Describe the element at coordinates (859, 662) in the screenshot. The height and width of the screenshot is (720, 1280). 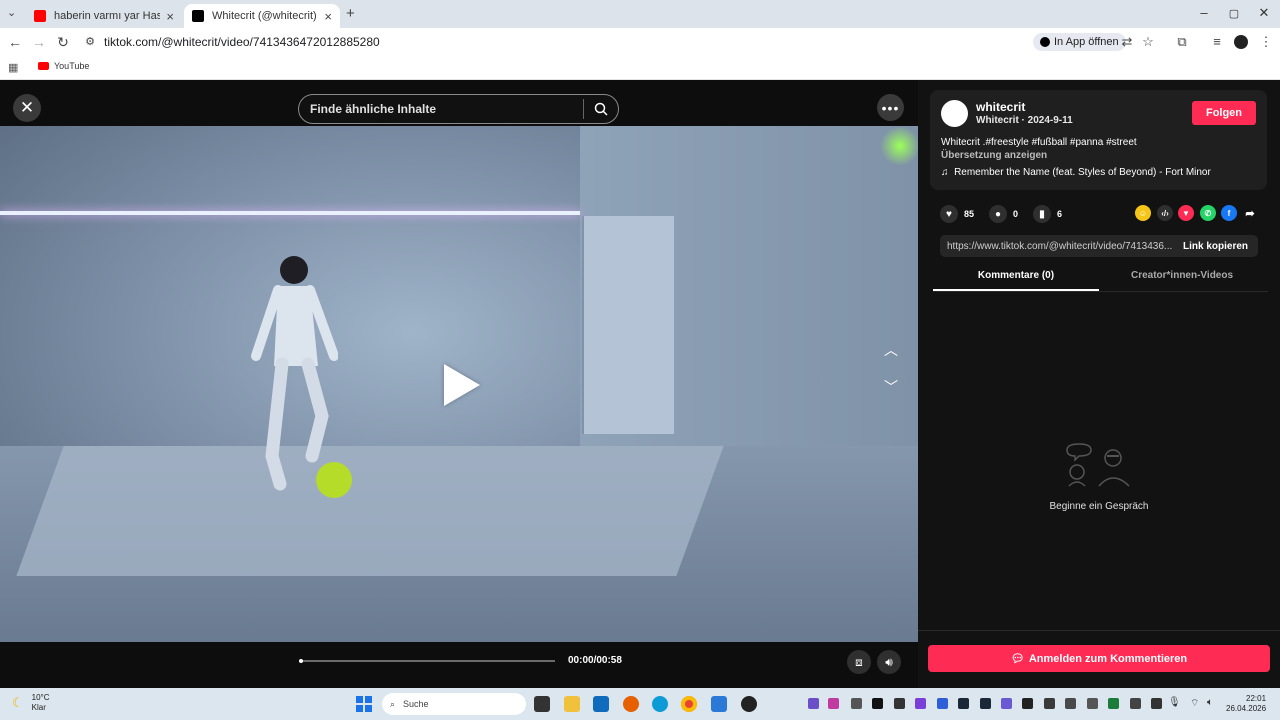
I see `floating-player-icon: ⧈` at that location.